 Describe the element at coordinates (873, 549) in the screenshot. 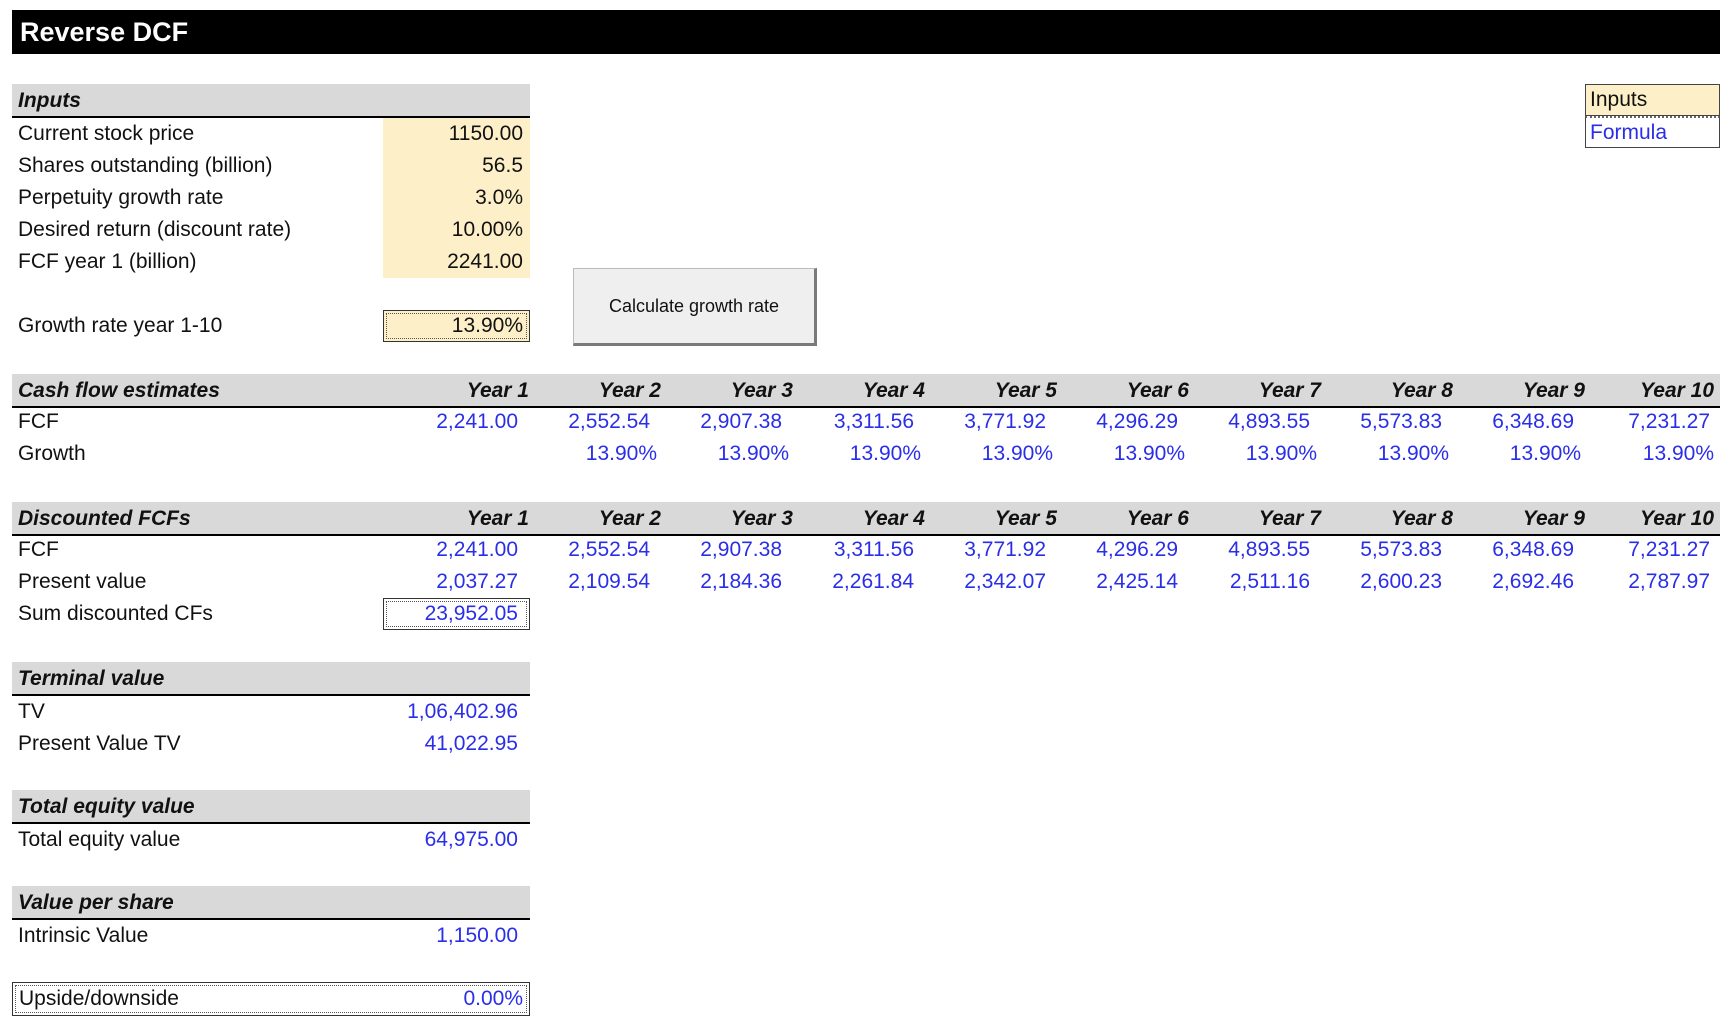

I see `dc-fcf-y4: 3,311.56` at that location.